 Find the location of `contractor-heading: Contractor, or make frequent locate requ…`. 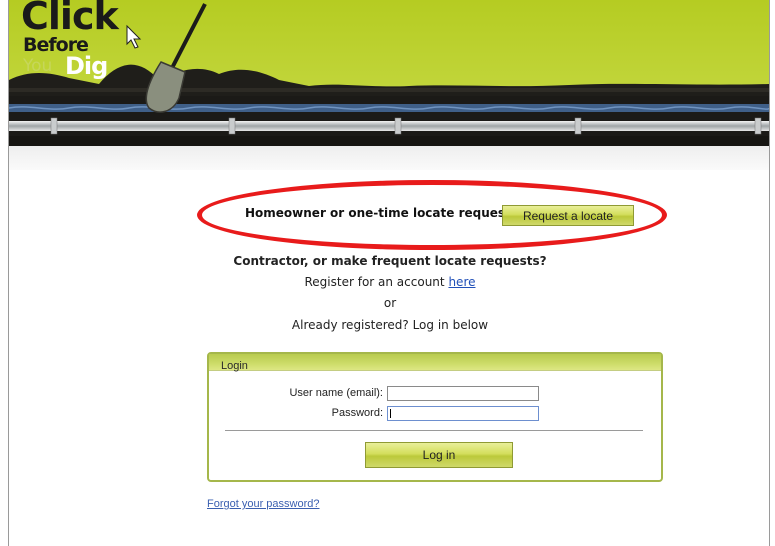

contractor-heading: Contractor, or make frequent locate requ… is located at coordinates (390, 261).